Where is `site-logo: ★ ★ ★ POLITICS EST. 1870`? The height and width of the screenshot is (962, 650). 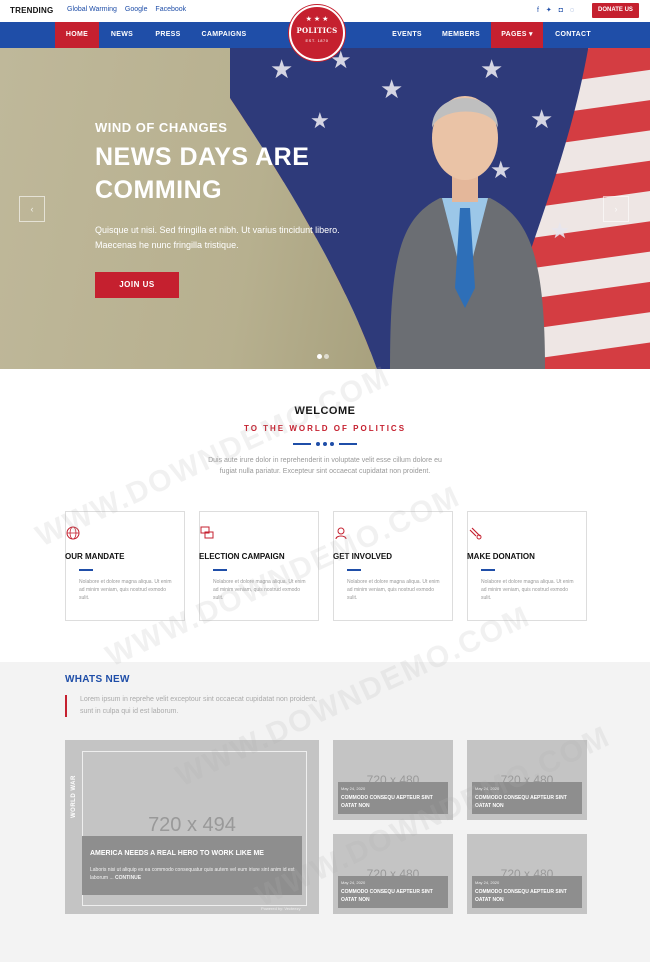
site-logo: ★ ★ ★ POLITICS EST. 1870 is located at coordinates (317, 33).